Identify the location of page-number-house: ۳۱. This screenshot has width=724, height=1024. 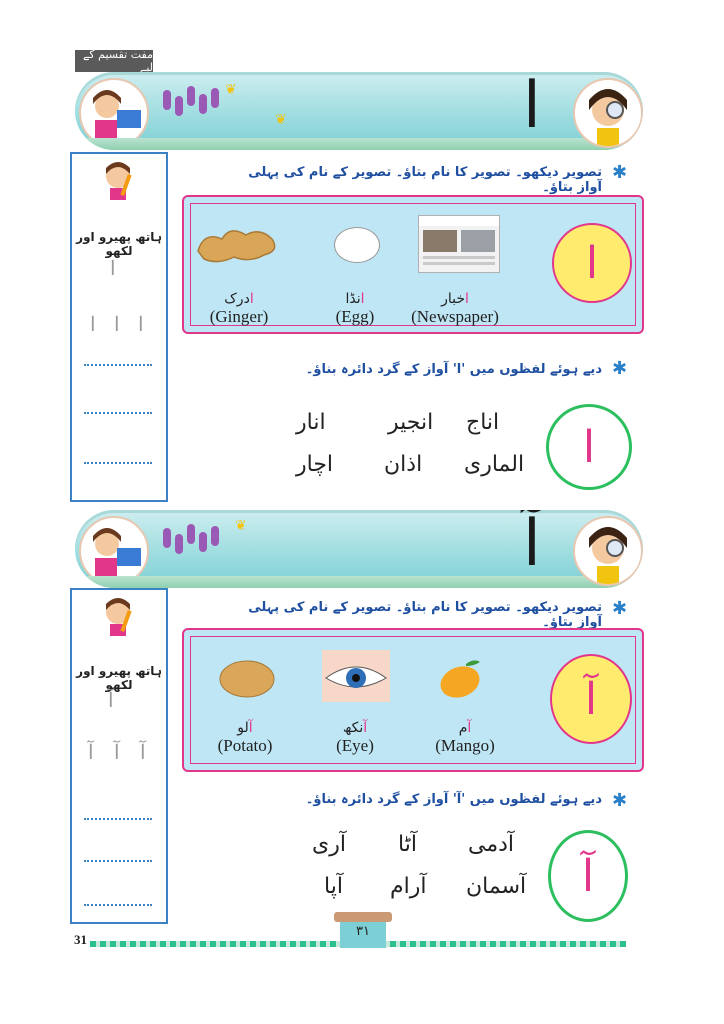
(363, 930).